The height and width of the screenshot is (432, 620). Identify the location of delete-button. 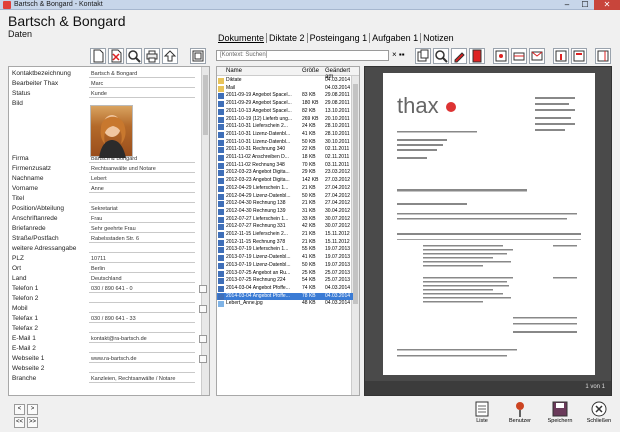
(116, 56).